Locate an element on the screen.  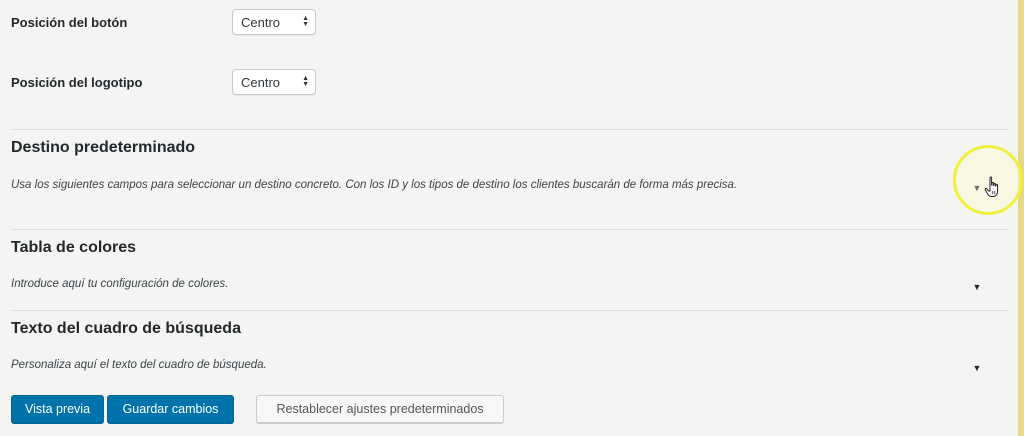
button-position-select: Centro ▲ ▼ is located at coordinates (274, 22).